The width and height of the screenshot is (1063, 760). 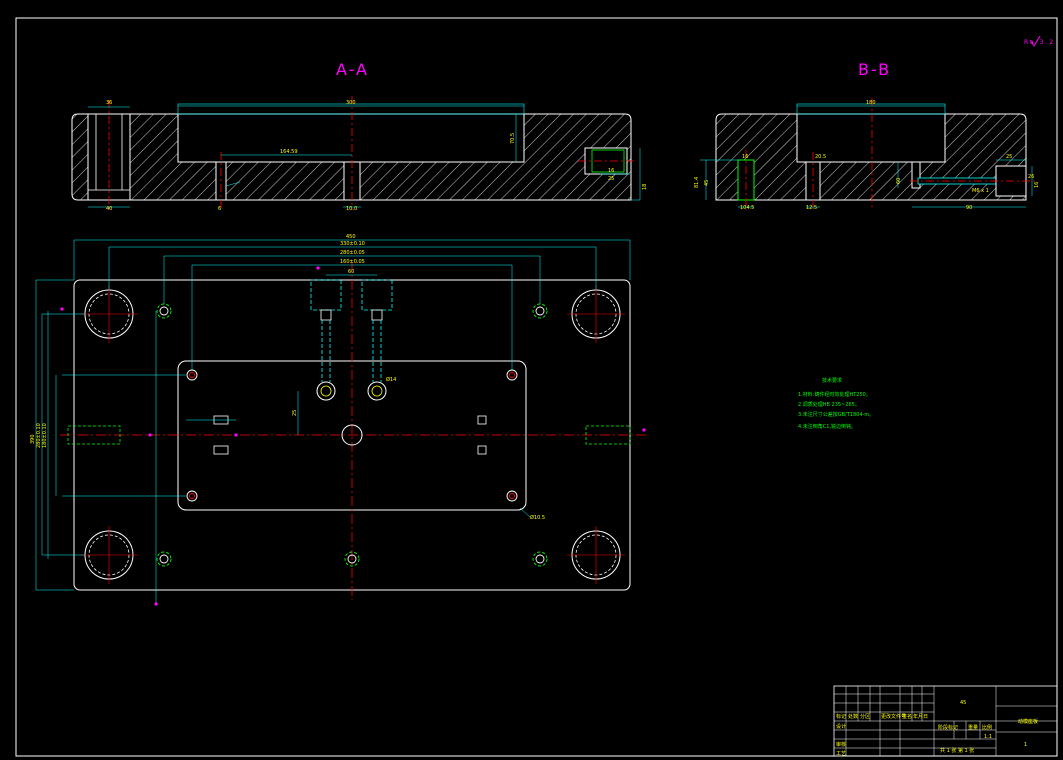 I want to click on title-quantity: 1, so click(x=1025, y=745).